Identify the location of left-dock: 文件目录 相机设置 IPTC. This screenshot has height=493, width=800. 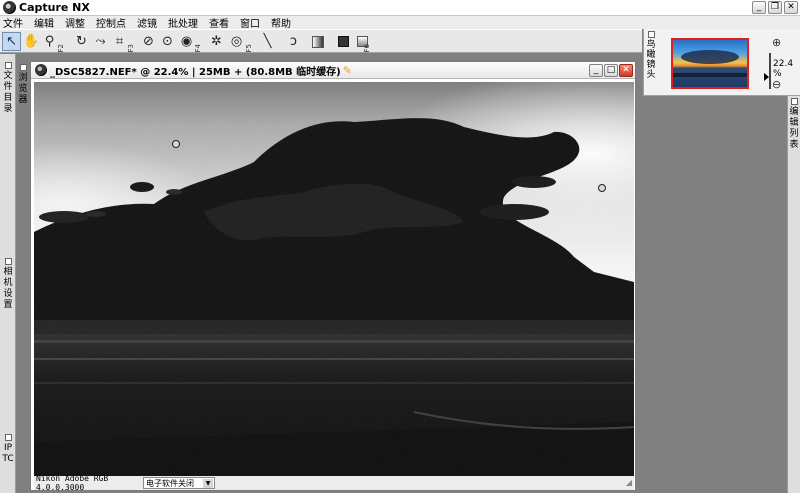
(8, 273).